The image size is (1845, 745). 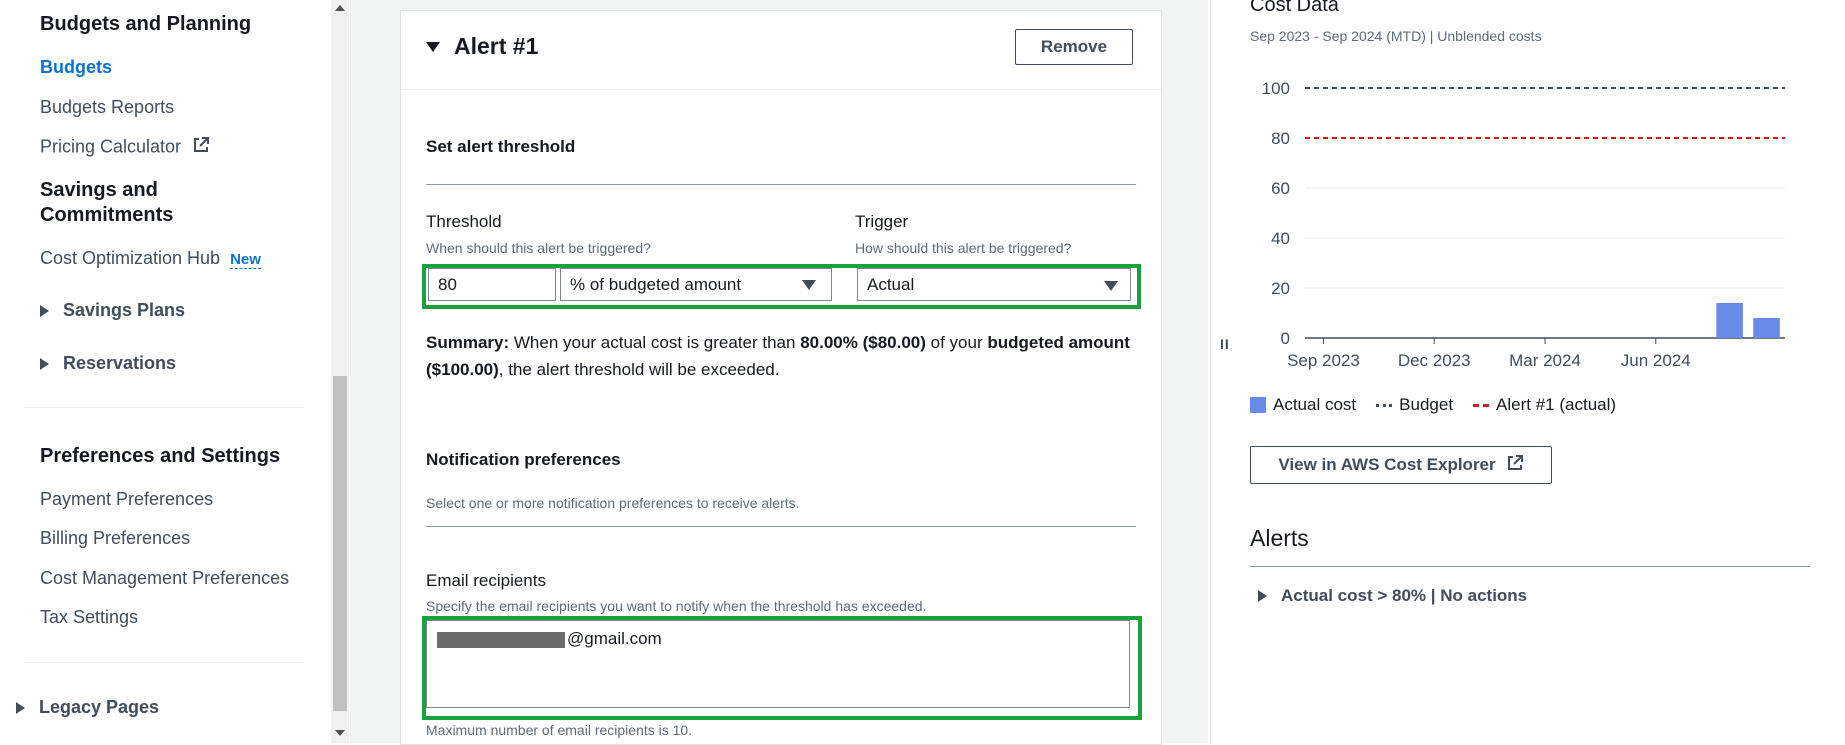 I want to click on remove-button: Remove, so click(x=1074, y=47).